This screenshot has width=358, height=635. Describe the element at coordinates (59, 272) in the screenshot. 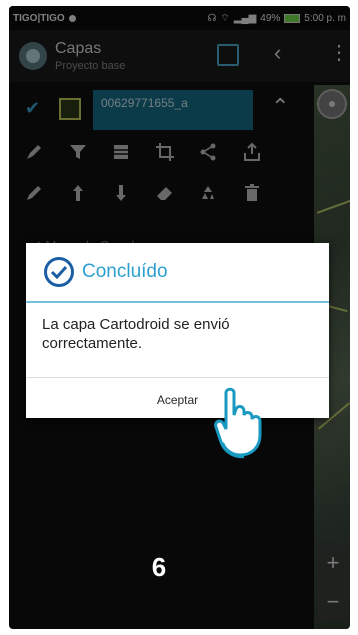

I see `check-circle-icon` at that location.